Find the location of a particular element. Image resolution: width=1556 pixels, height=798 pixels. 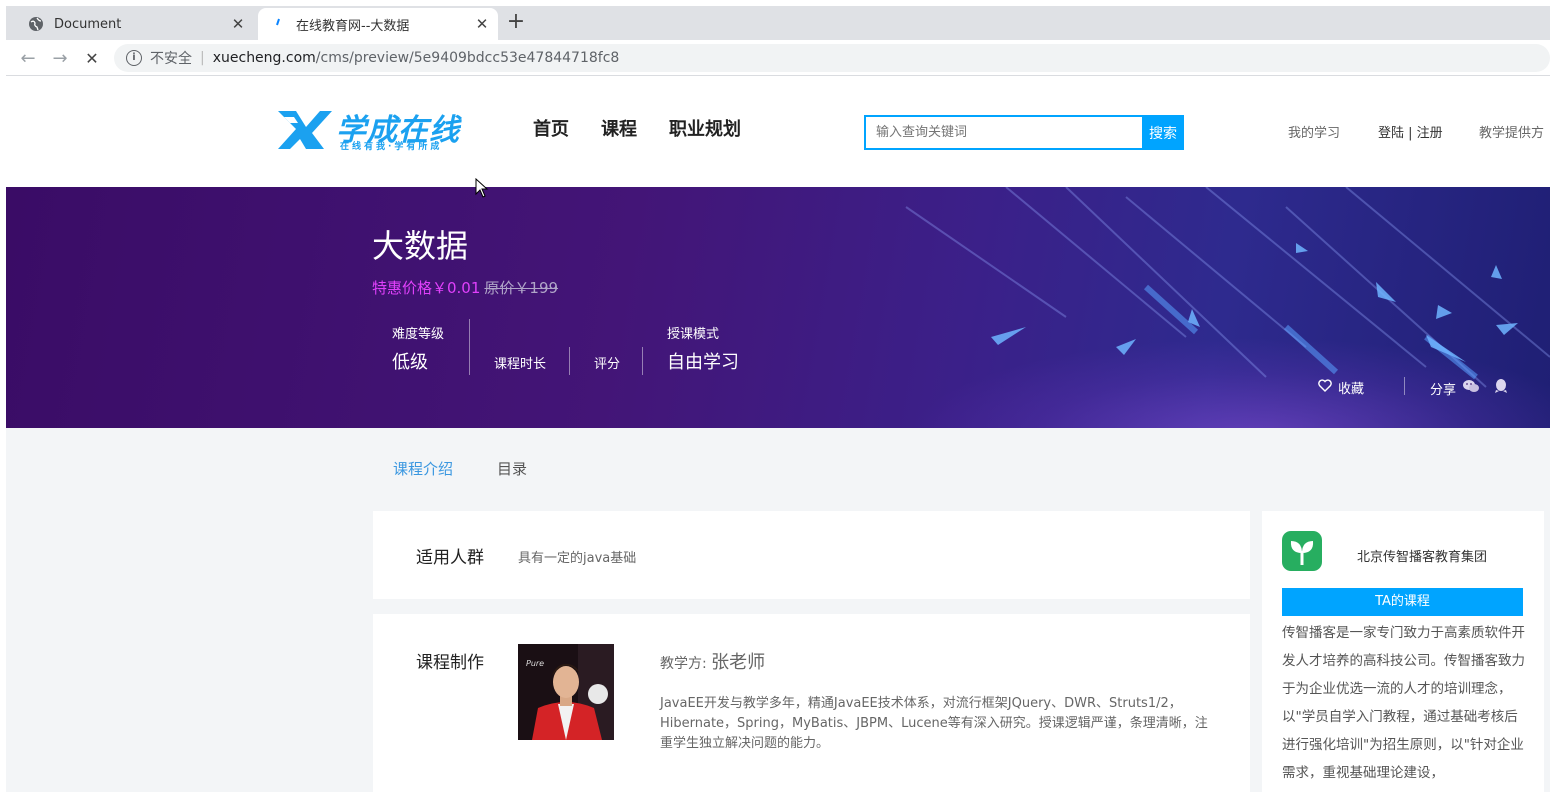

duration-info: 课程时长 is located at coordinates (520, 362).